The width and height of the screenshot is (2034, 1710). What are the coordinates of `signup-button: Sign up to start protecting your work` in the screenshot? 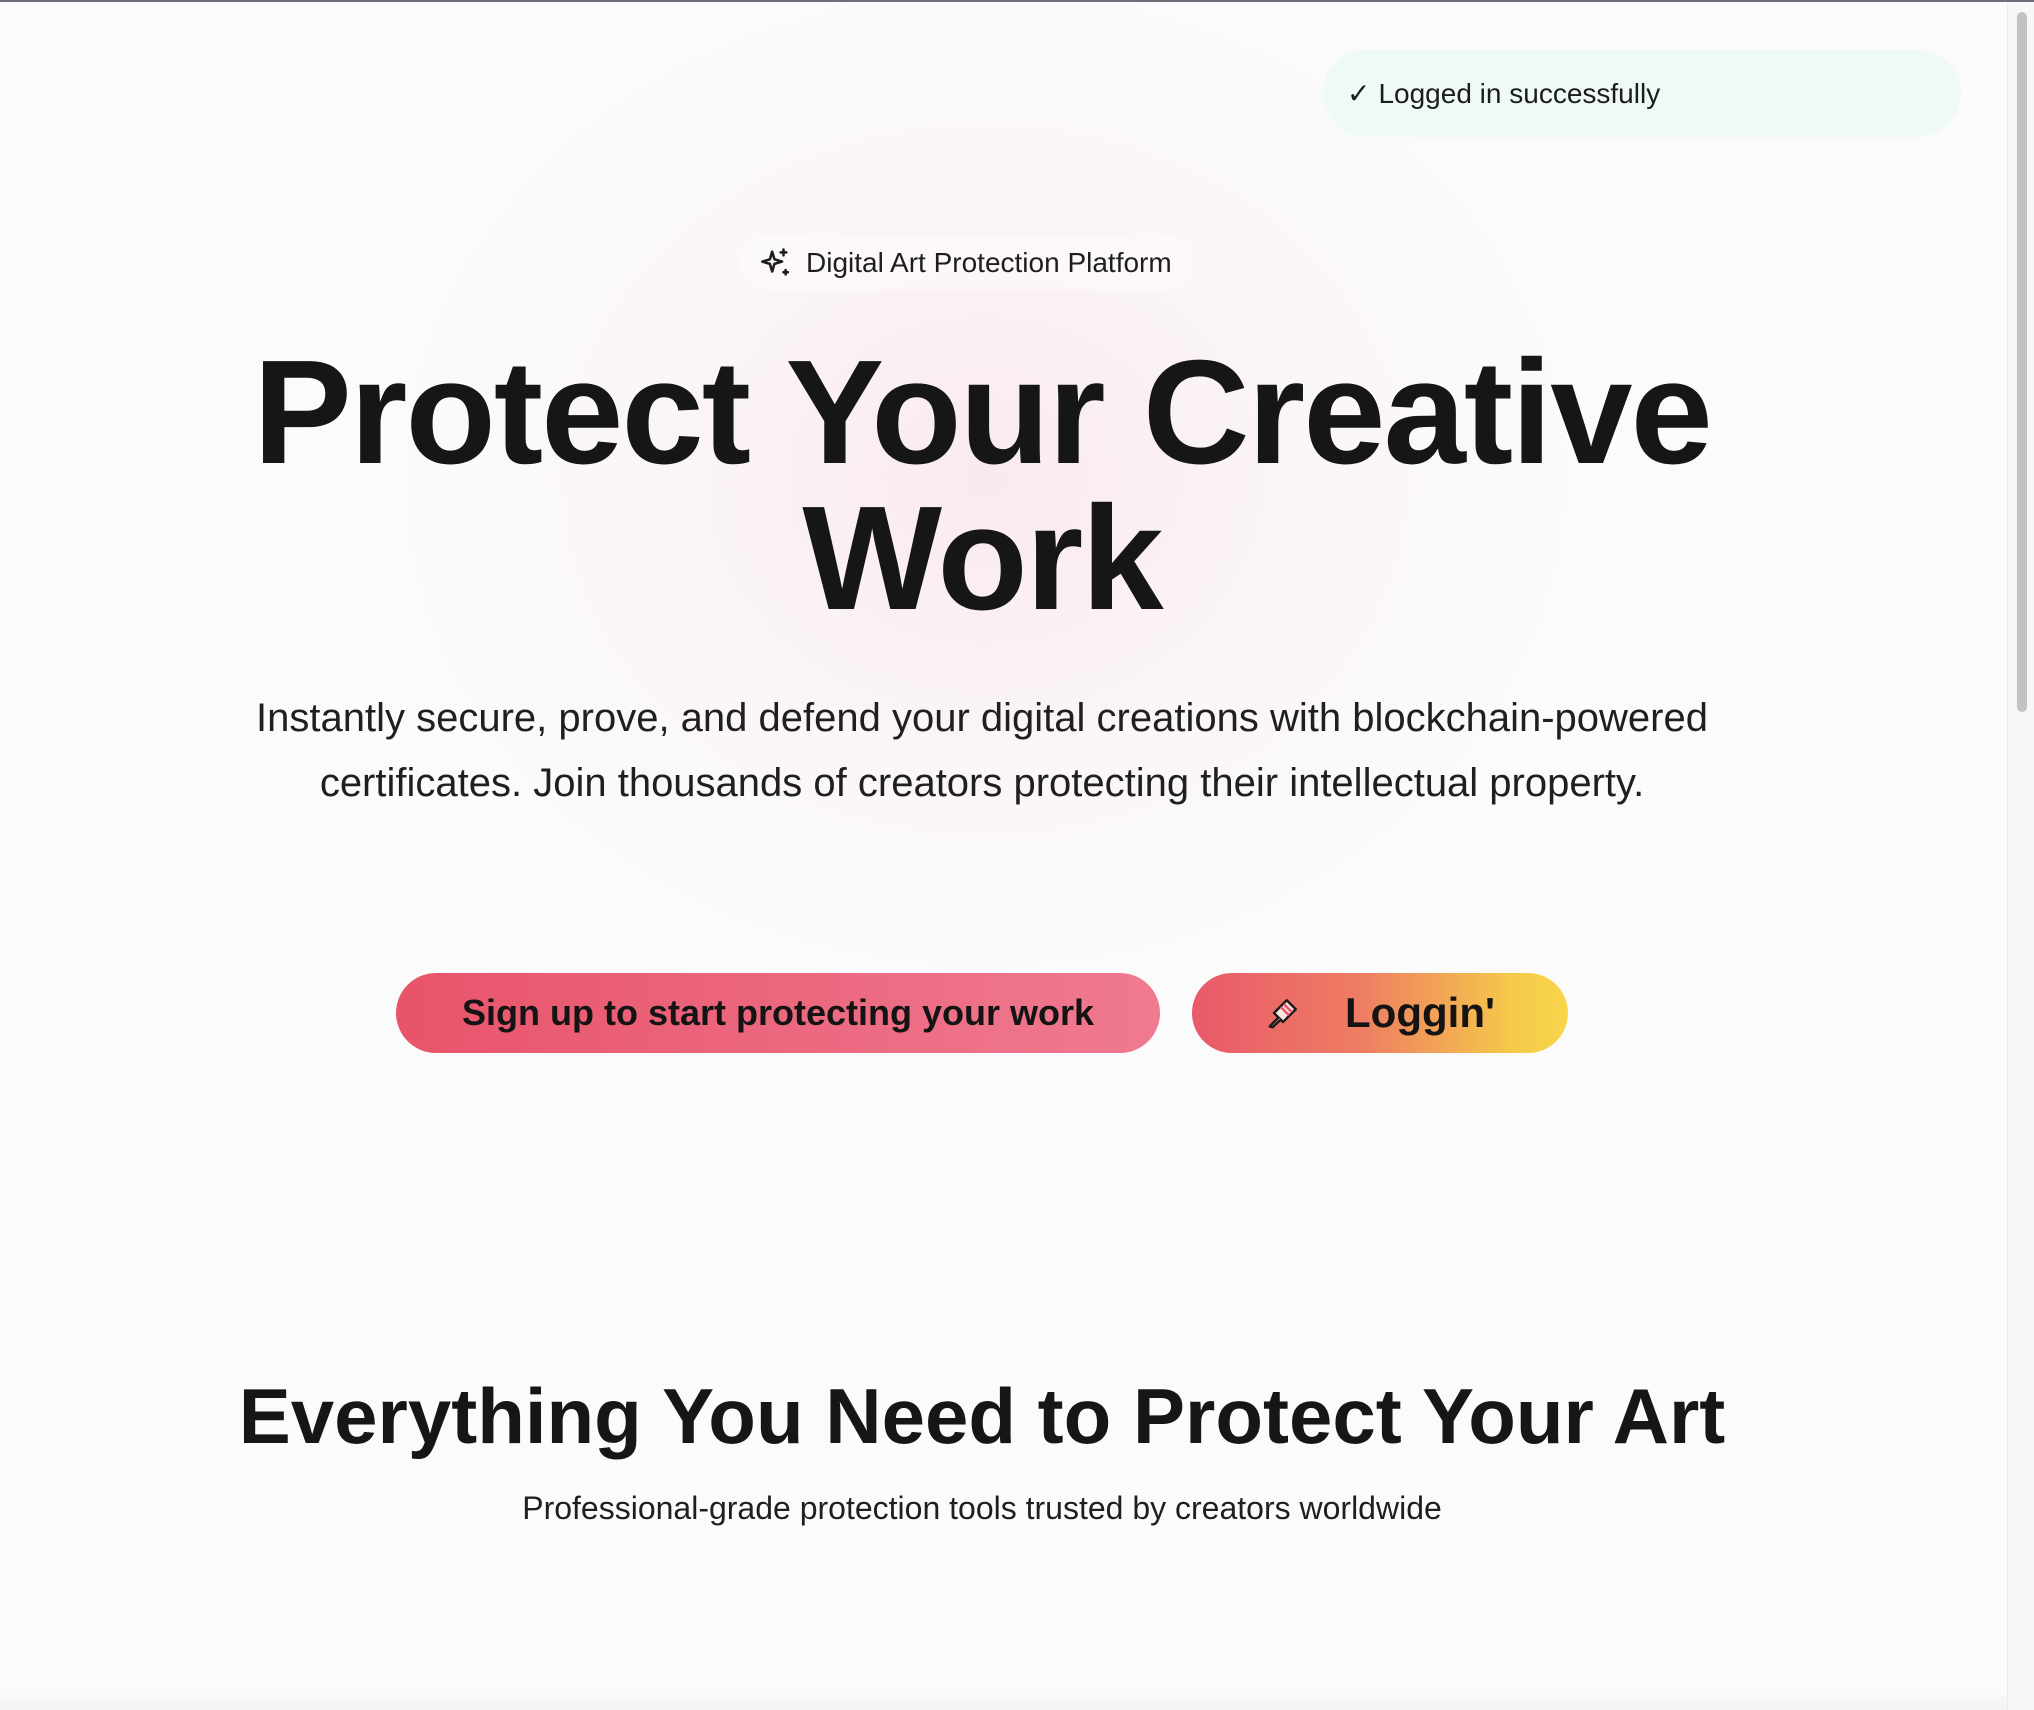 It's located at (778, 1013).